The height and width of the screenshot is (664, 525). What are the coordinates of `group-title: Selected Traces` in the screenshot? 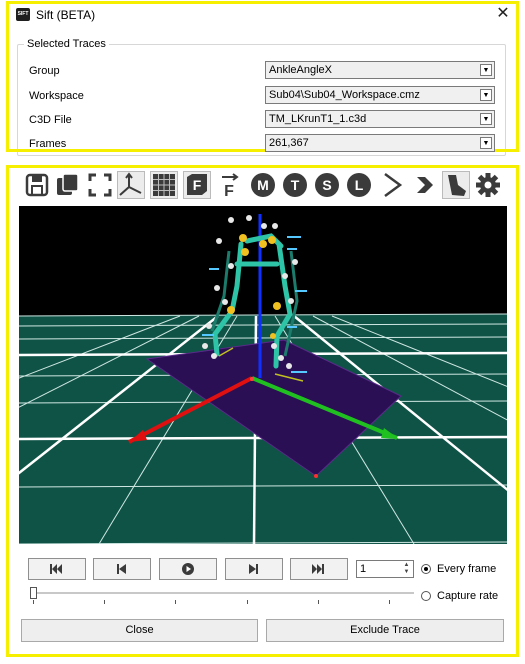 It's located at (66, 44).